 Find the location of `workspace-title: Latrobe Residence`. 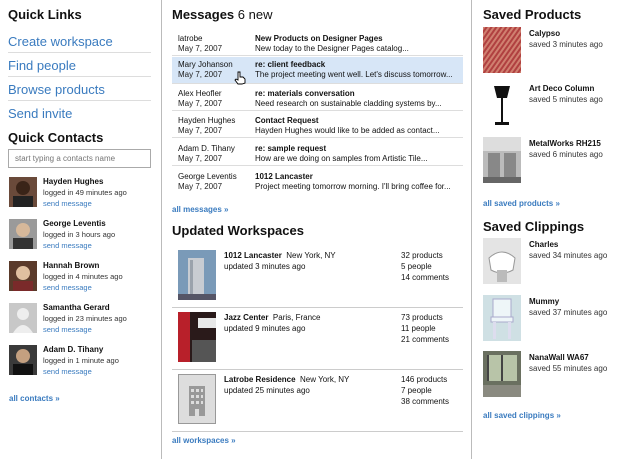

workspace-title: Latrobe Residence is located at coordinates (260, 379).